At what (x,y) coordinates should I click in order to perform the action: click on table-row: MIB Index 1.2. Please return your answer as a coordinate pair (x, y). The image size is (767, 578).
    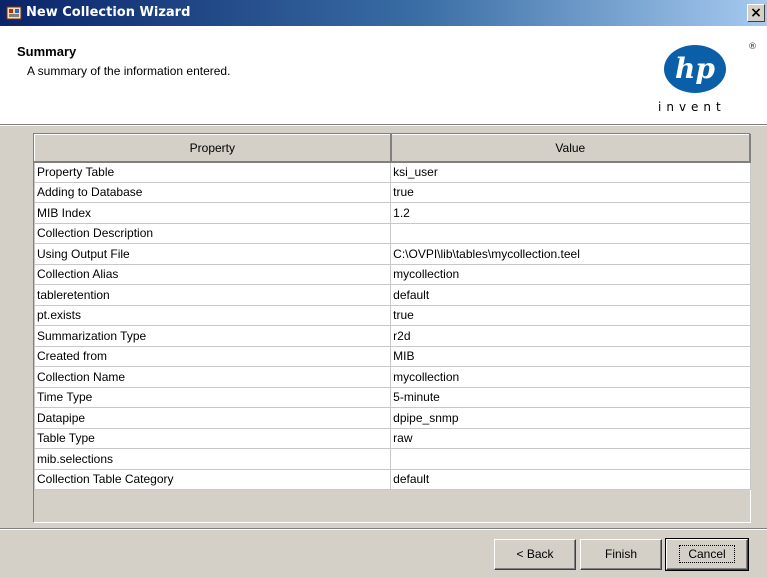
    Looking at the image, I should click on (392, 213).